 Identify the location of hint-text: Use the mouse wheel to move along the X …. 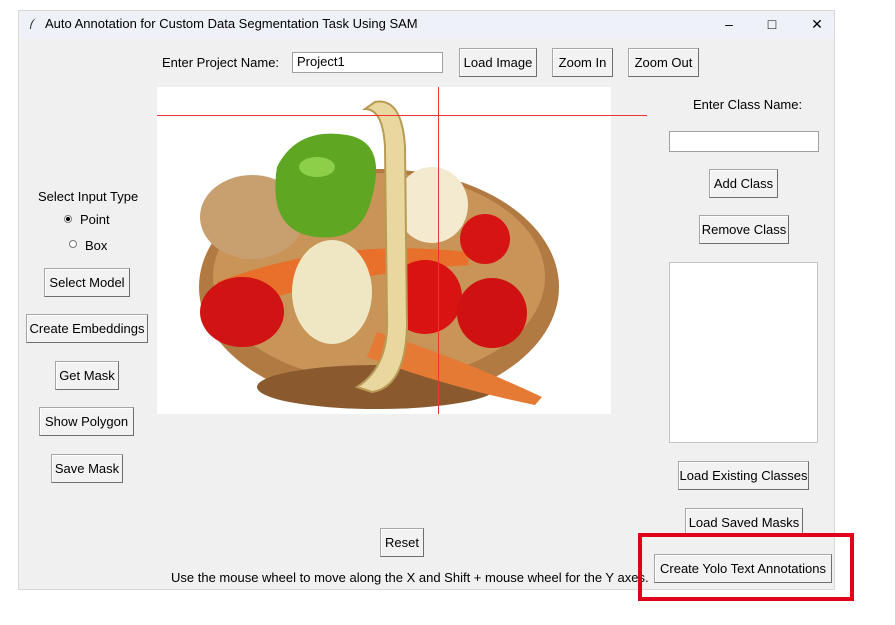
(410, 577).